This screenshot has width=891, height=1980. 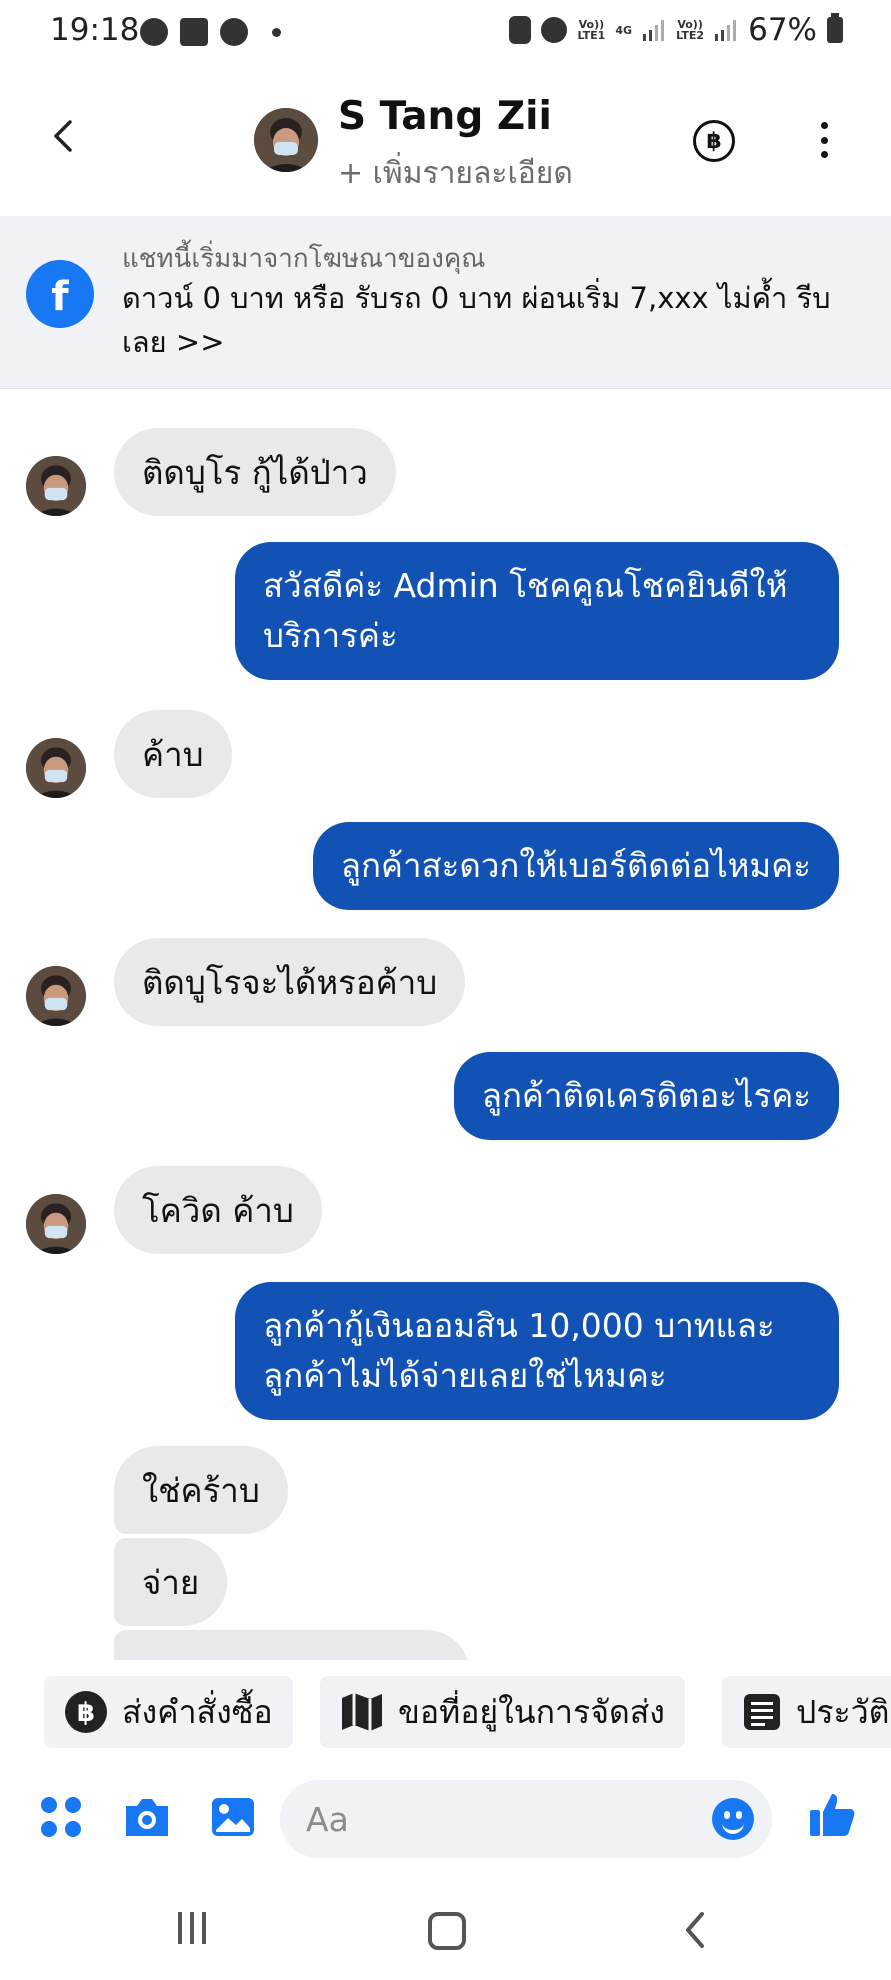 I want to click on emoji-icon, so click(x=733, y=1819).